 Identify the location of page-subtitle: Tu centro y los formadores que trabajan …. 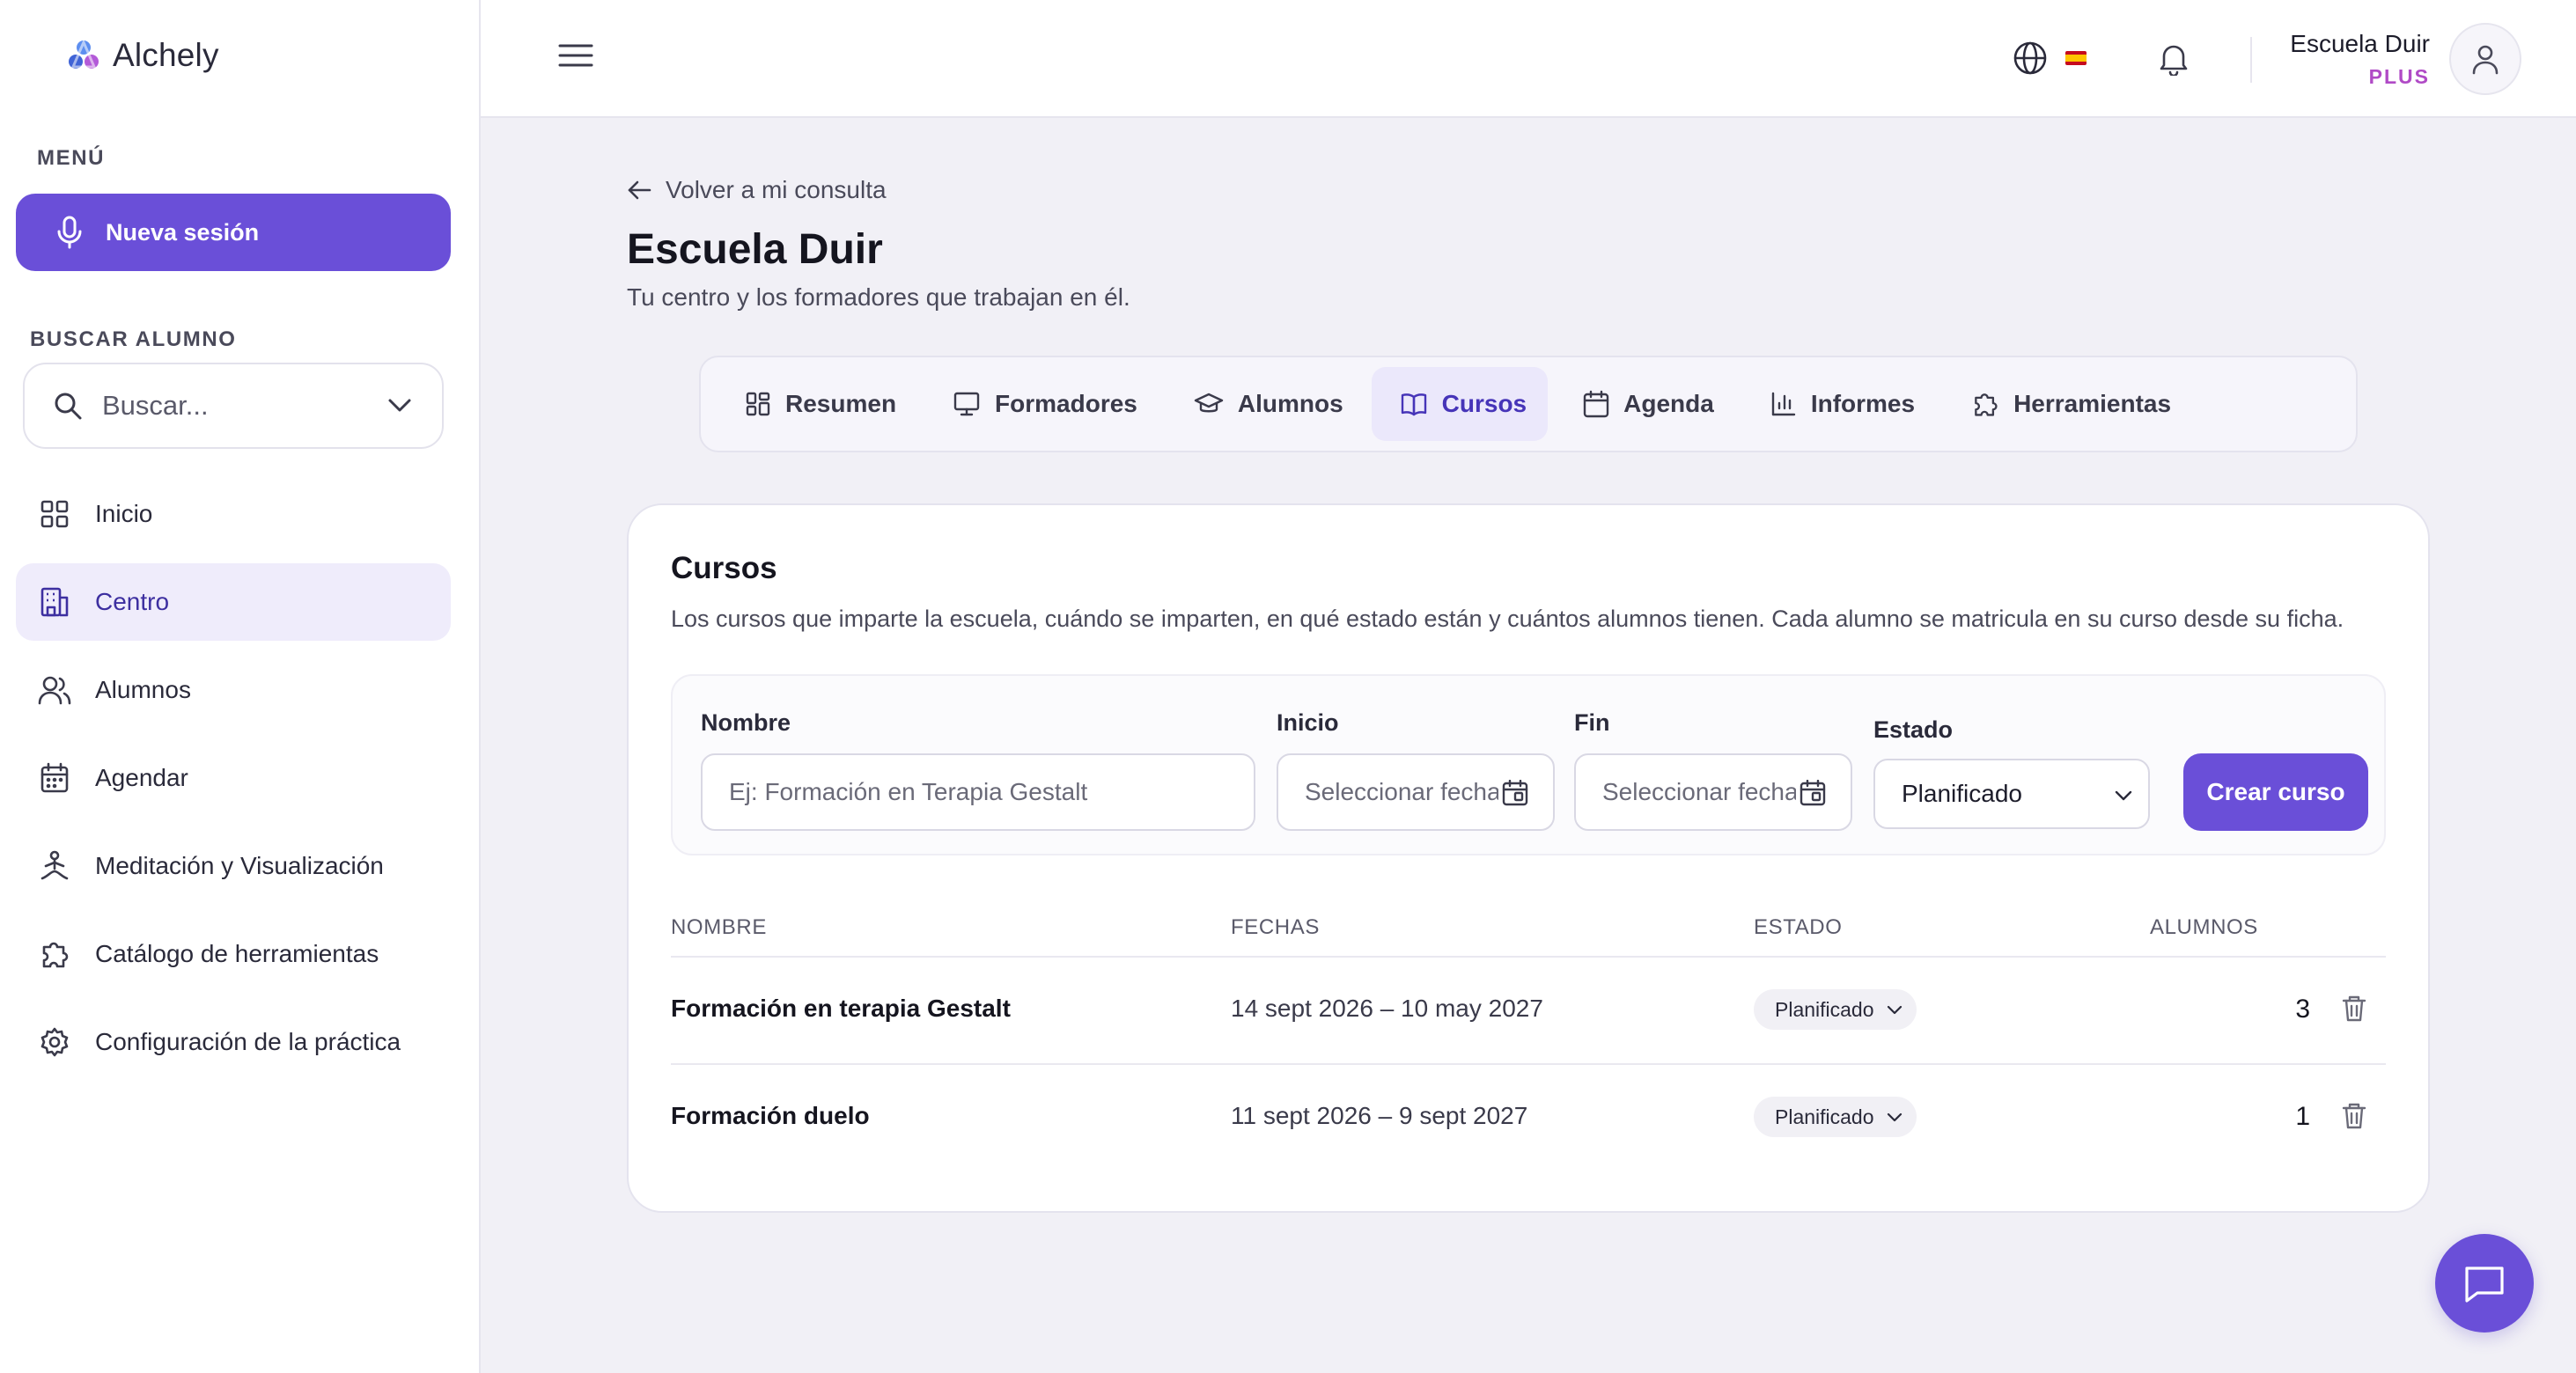
(878, 297).